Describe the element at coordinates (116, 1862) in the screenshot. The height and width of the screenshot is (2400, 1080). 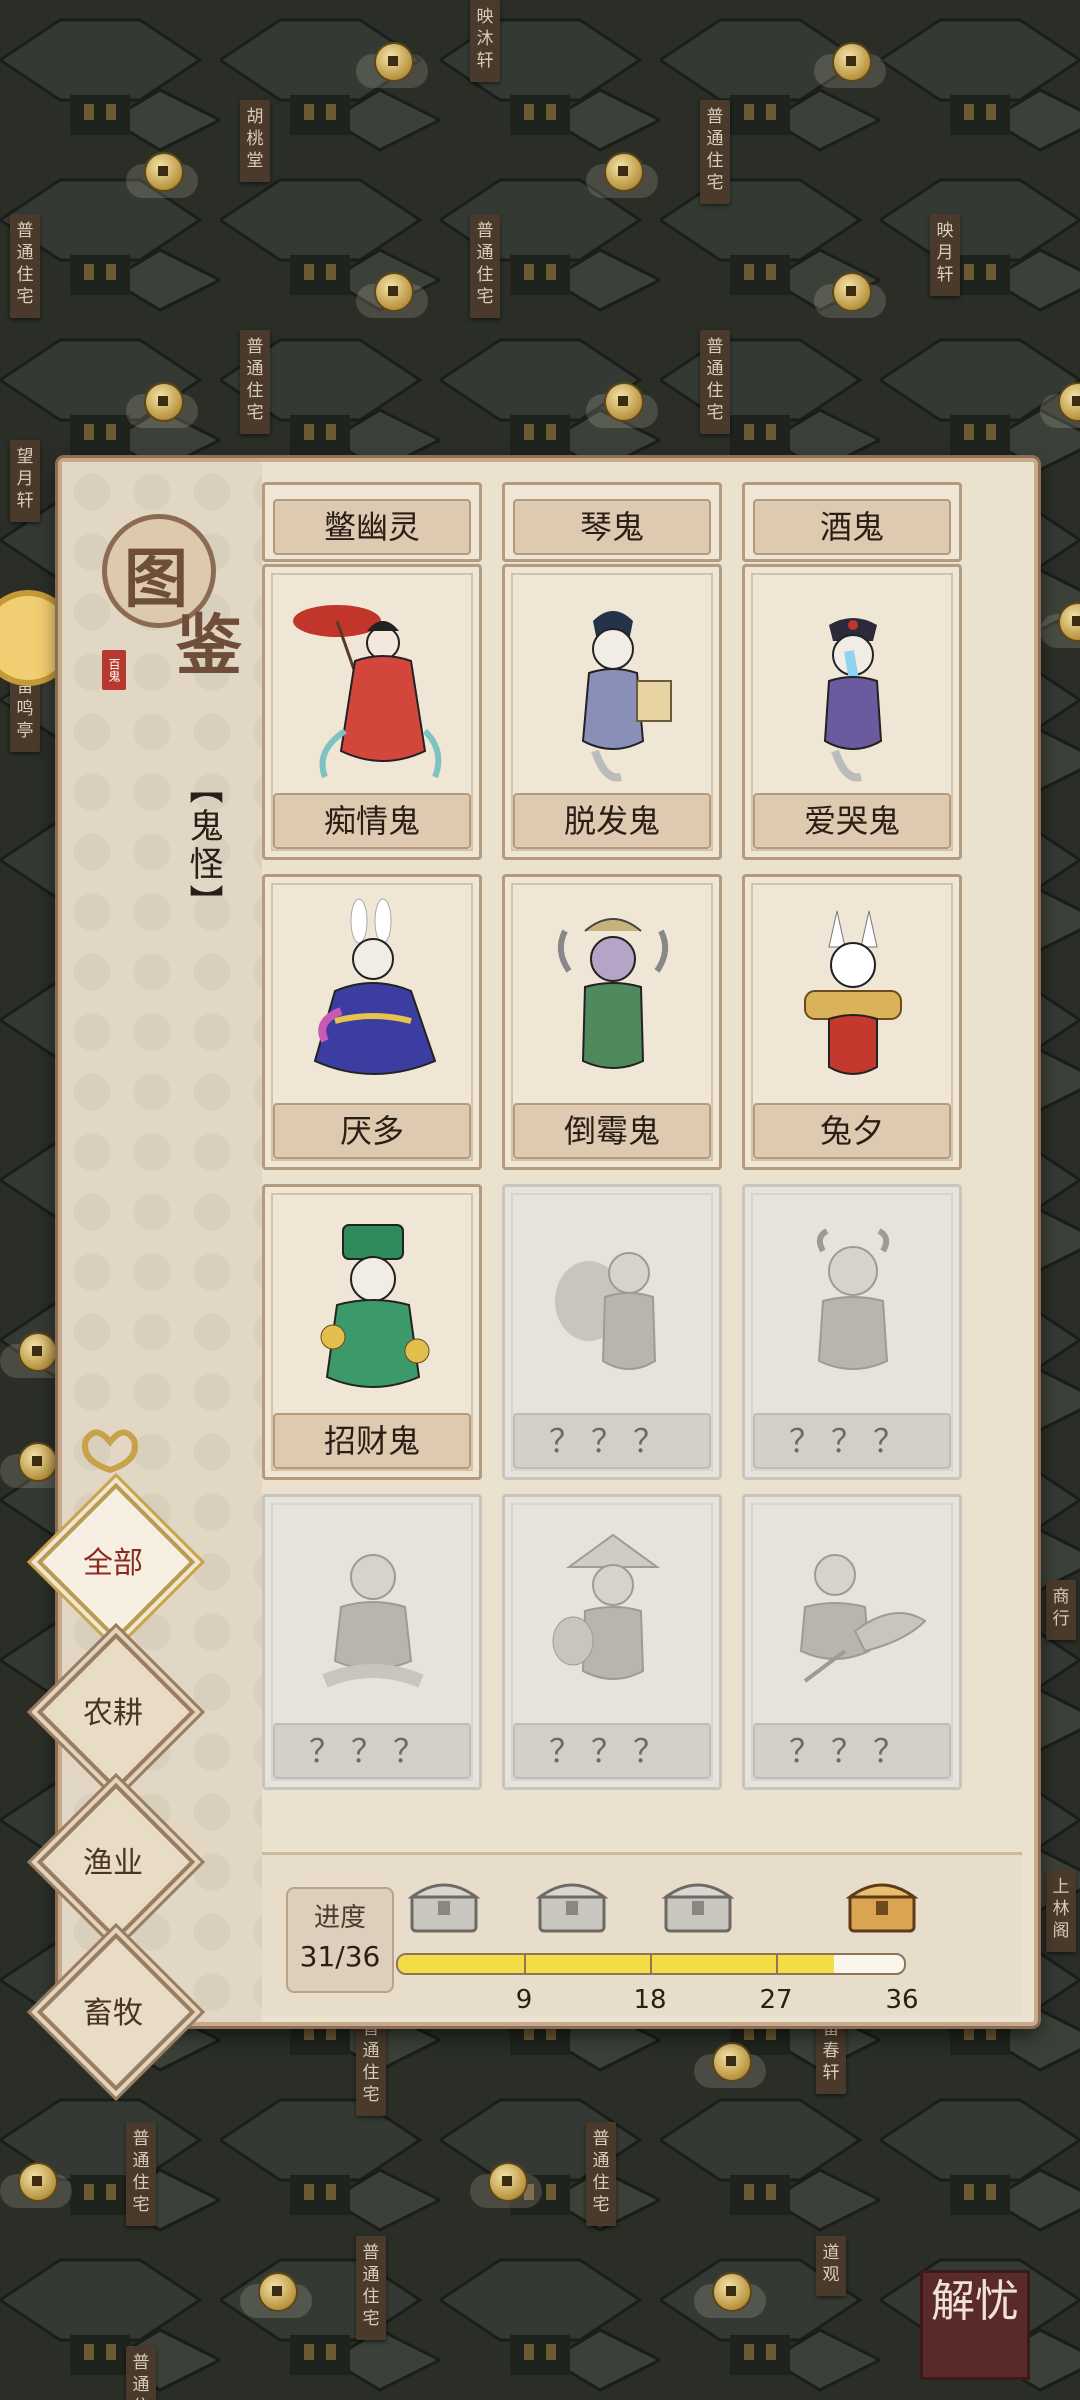
I see `filter-fishing-button: 渔业` at that location.